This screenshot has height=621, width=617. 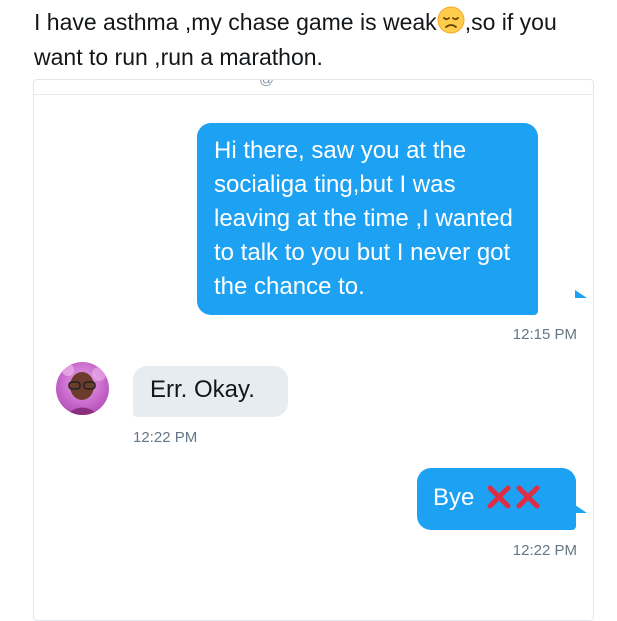 What do you see at coordinates (544, 334) in the screenshot?
I see `message-timestamp: 12:15 PM` at bounding box center [544, 334].